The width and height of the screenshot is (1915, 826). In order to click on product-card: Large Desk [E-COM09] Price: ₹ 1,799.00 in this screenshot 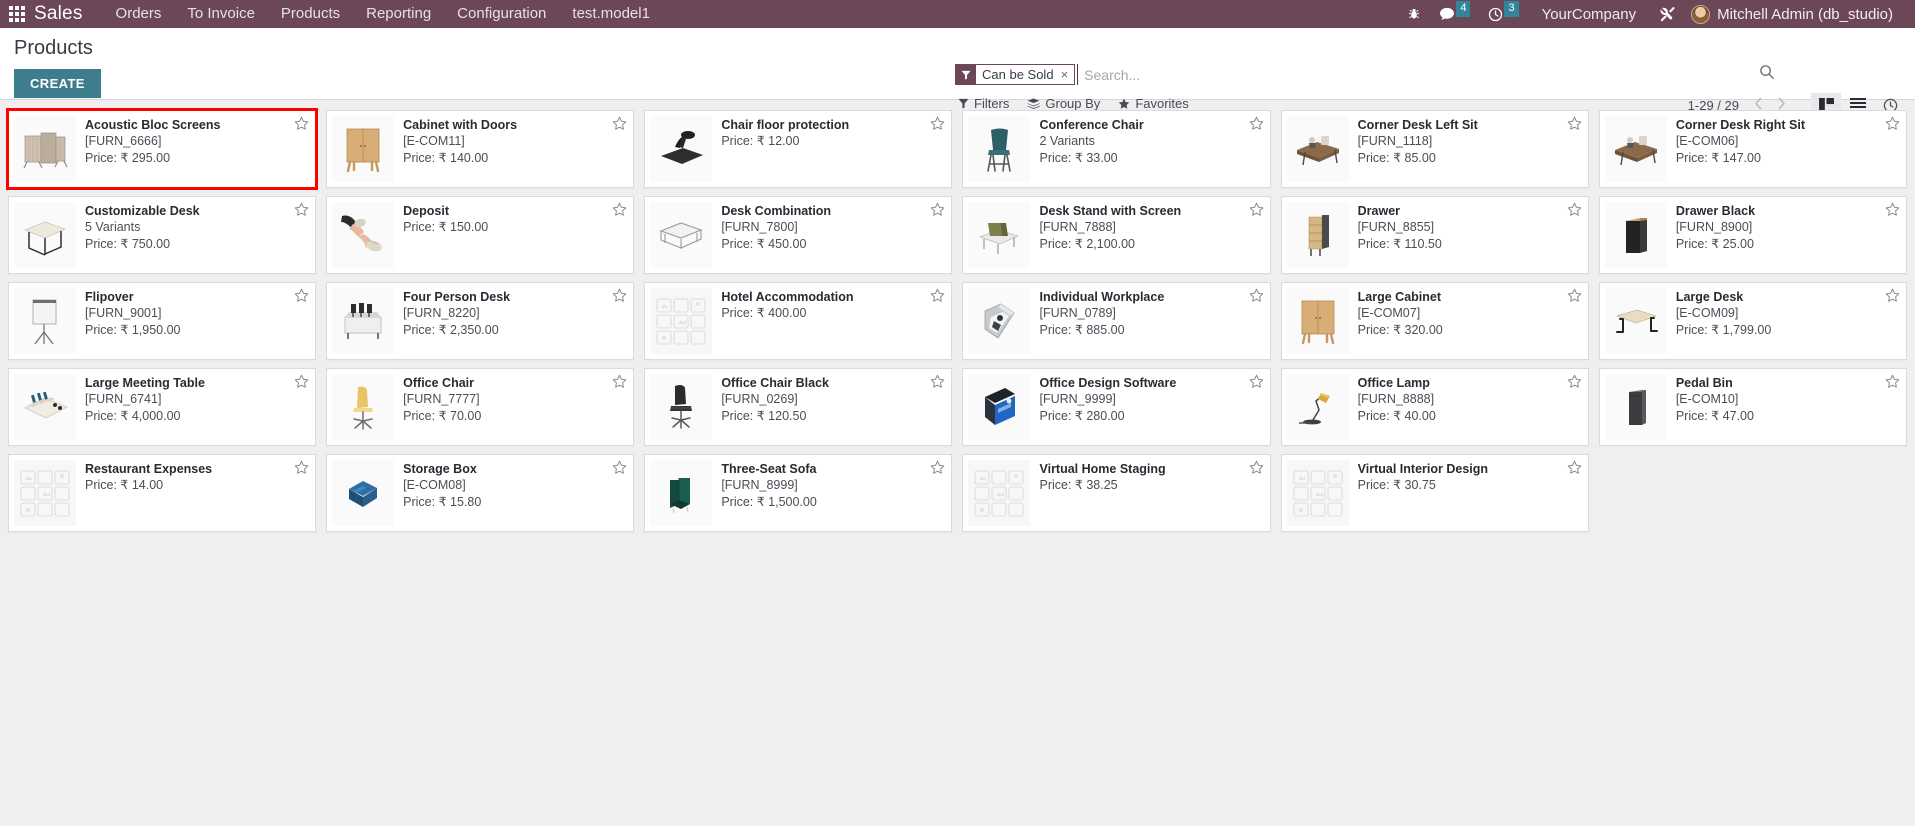, I will do `click(1752, 321)`.